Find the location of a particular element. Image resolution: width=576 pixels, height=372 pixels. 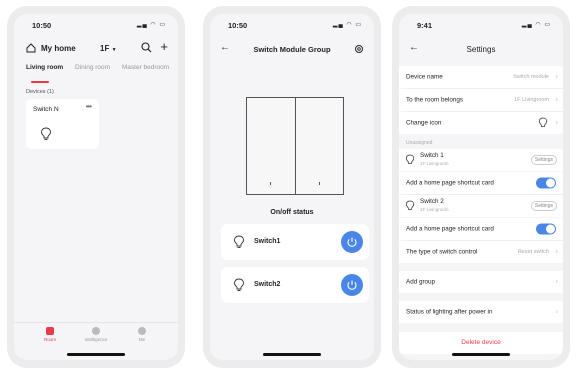

device-name-row: Device name Switch module › is located at coordinates (481, 77).